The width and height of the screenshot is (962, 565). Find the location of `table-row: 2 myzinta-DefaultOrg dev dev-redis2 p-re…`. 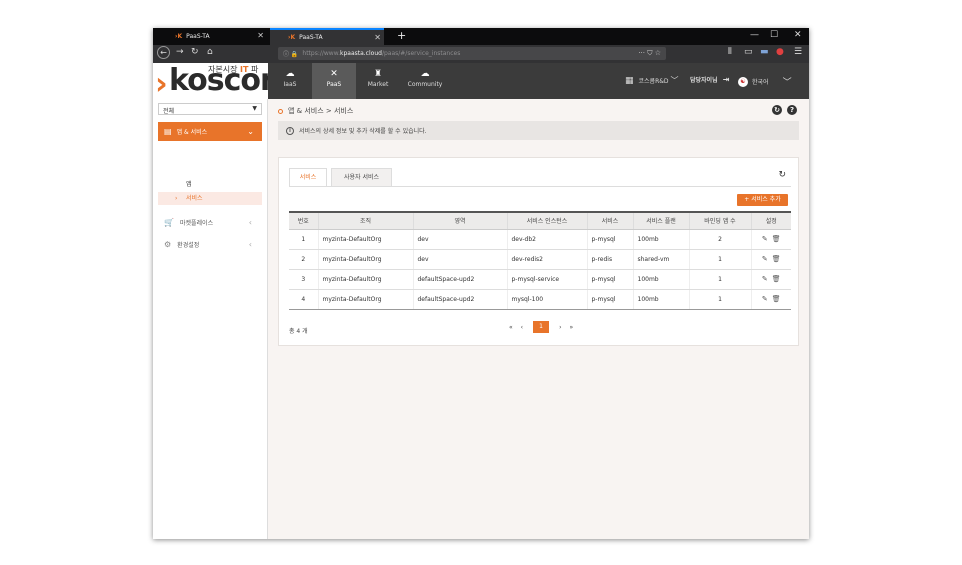

table-row: 2 myzinta-DefaultOrg dev dev-redis2 p-re… is located at coordinates (540, 259).